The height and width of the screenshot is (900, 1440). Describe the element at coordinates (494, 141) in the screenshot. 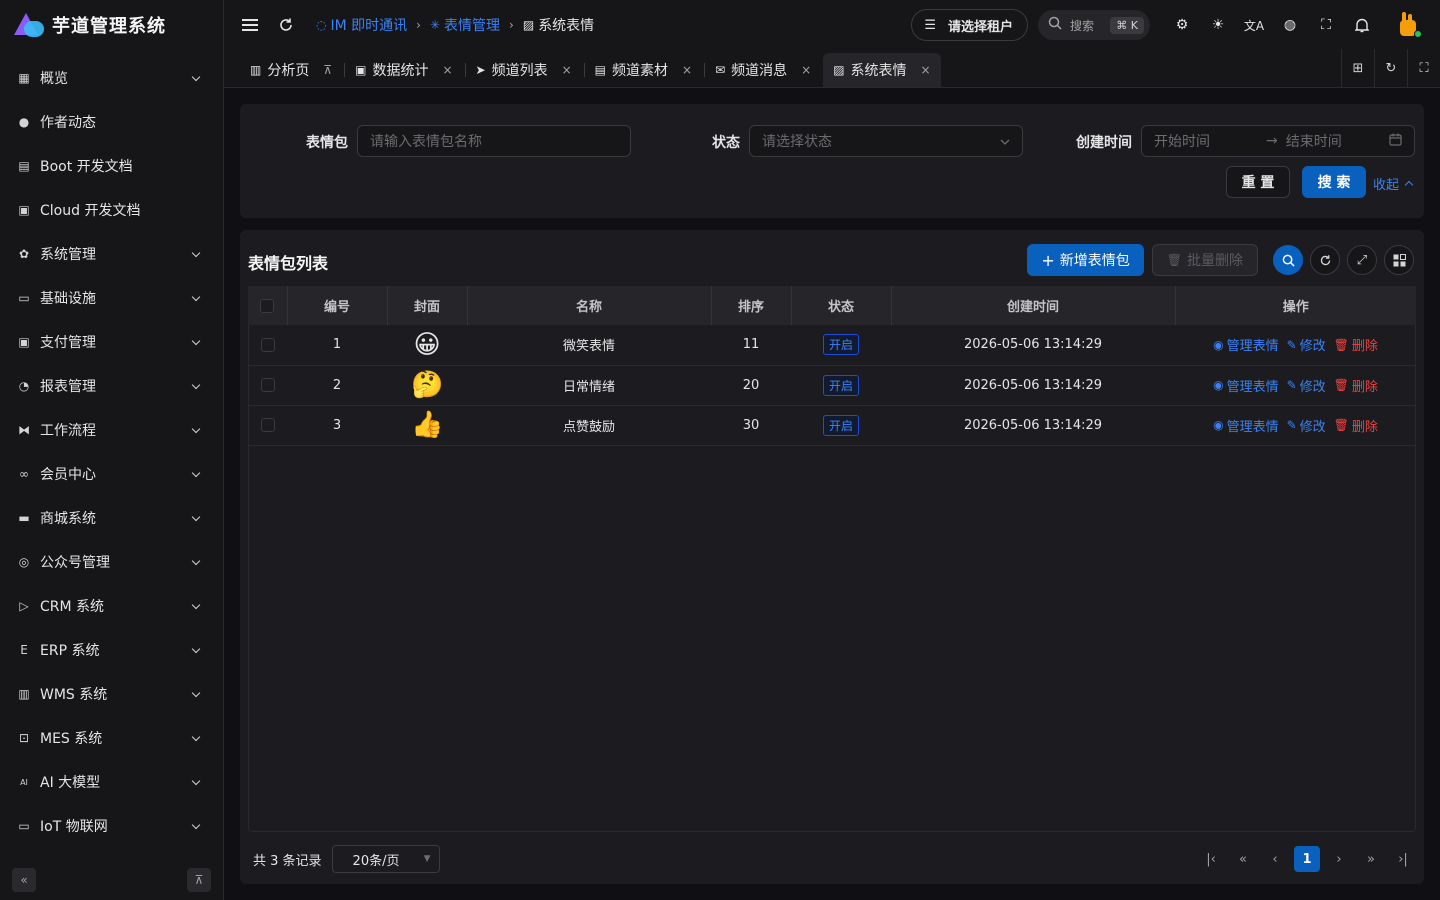

I see `pack-name-input: 请输入表情包名称` at that location.